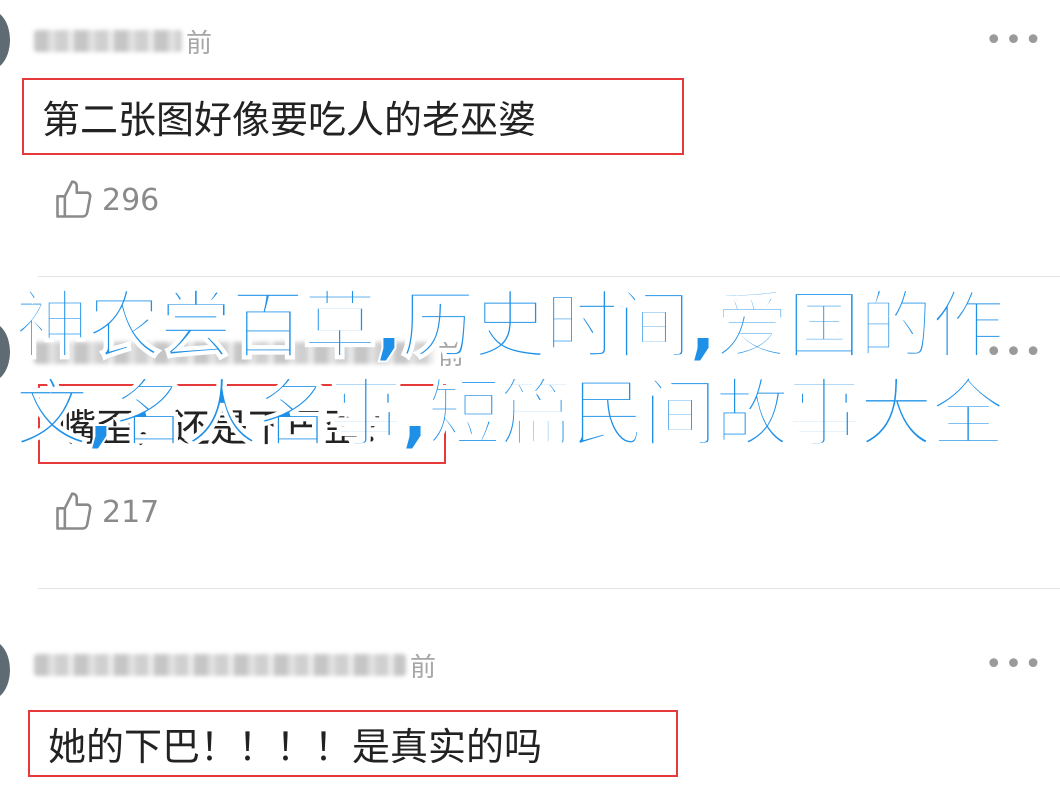 This screenshot has width=1060, height=791. I want to click on comment-text: 她的下巴！！！！是真实的吗, so click(353, 743).